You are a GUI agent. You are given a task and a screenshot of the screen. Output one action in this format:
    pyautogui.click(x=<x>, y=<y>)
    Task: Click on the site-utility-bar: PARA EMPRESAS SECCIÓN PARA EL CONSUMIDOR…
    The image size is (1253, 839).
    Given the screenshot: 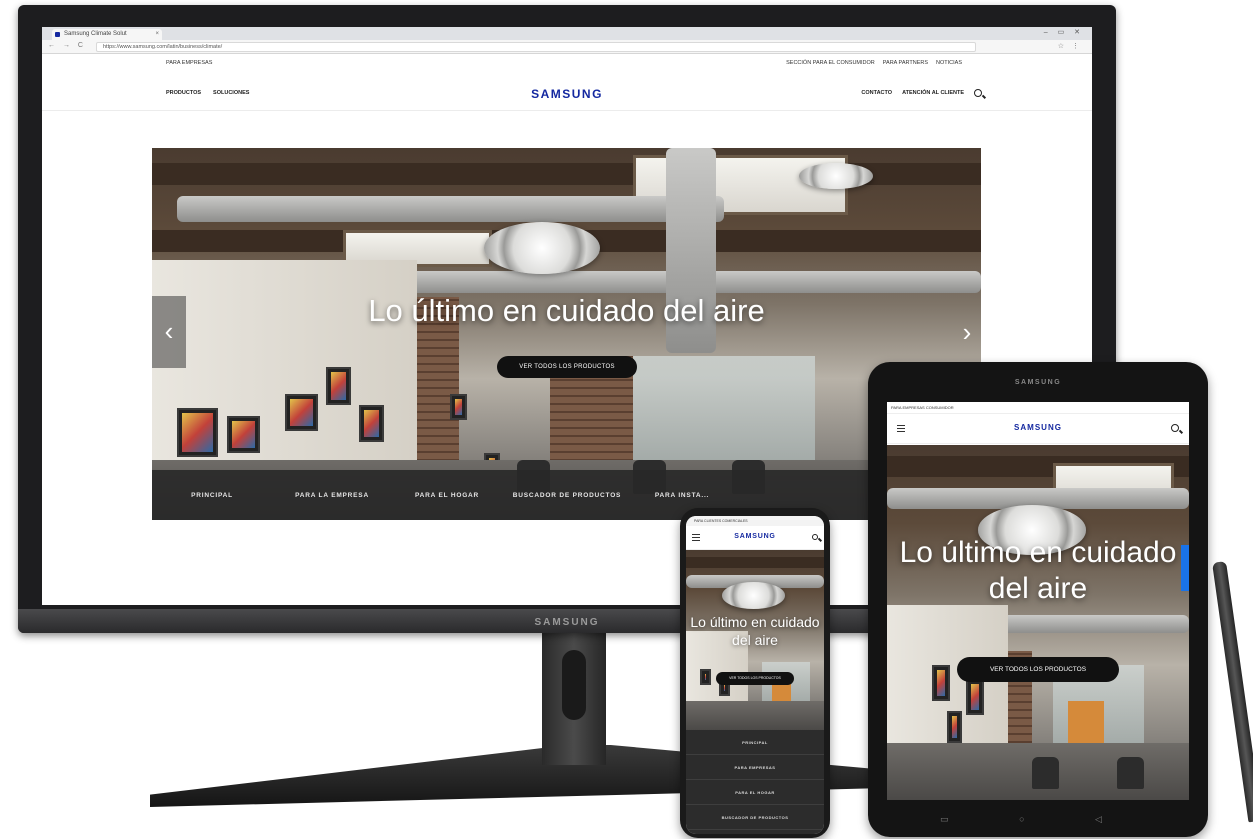 What is the action you would take?
    pyautogui.click(x=567, y=64)
    